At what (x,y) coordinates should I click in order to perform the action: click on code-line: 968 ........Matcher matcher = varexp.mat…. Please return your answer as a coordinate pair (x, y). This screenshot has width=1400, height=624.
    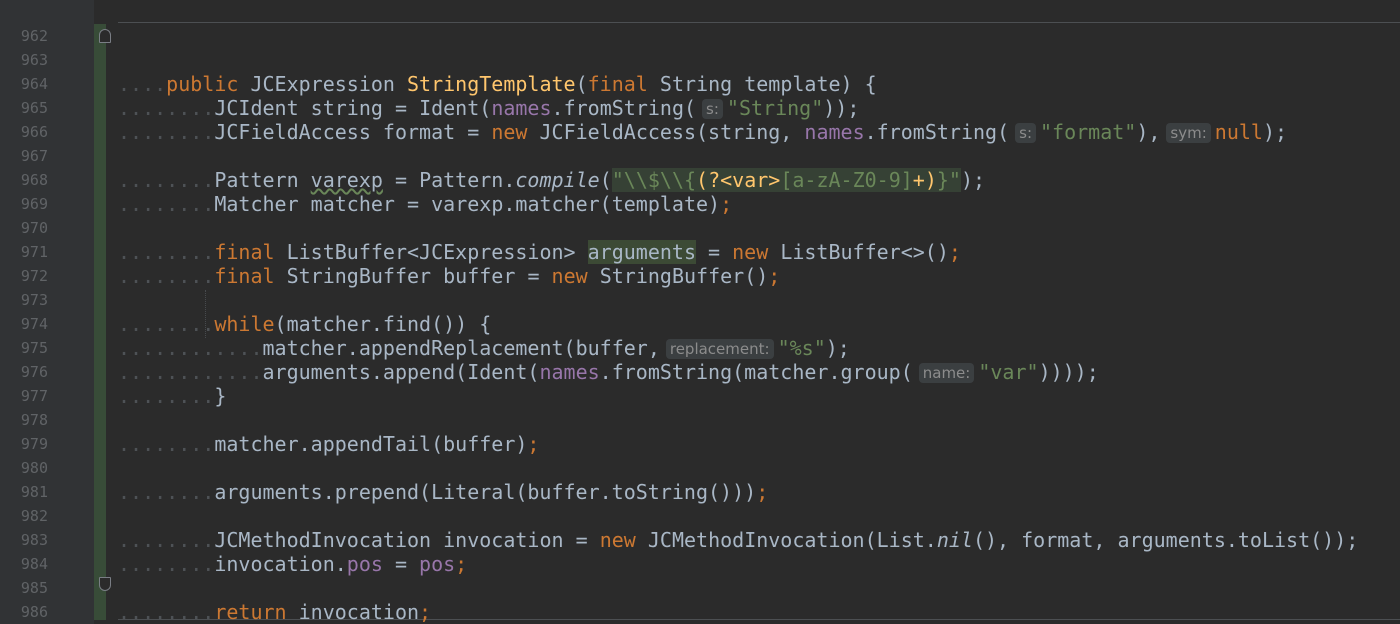
    Looking at the image, I should click on (700, 180).